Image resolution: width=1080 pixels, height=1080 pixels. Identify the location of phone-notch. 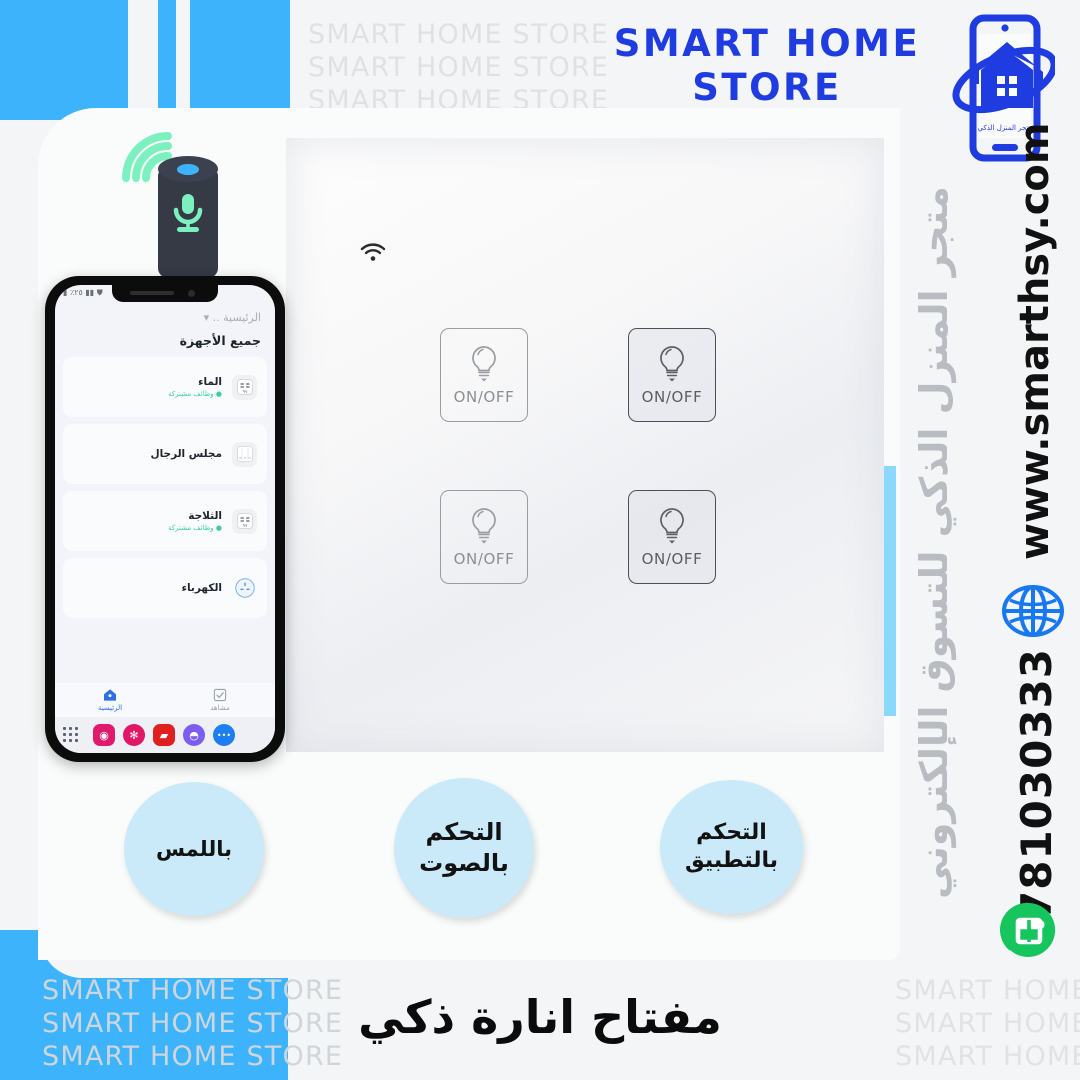
(165, 293).